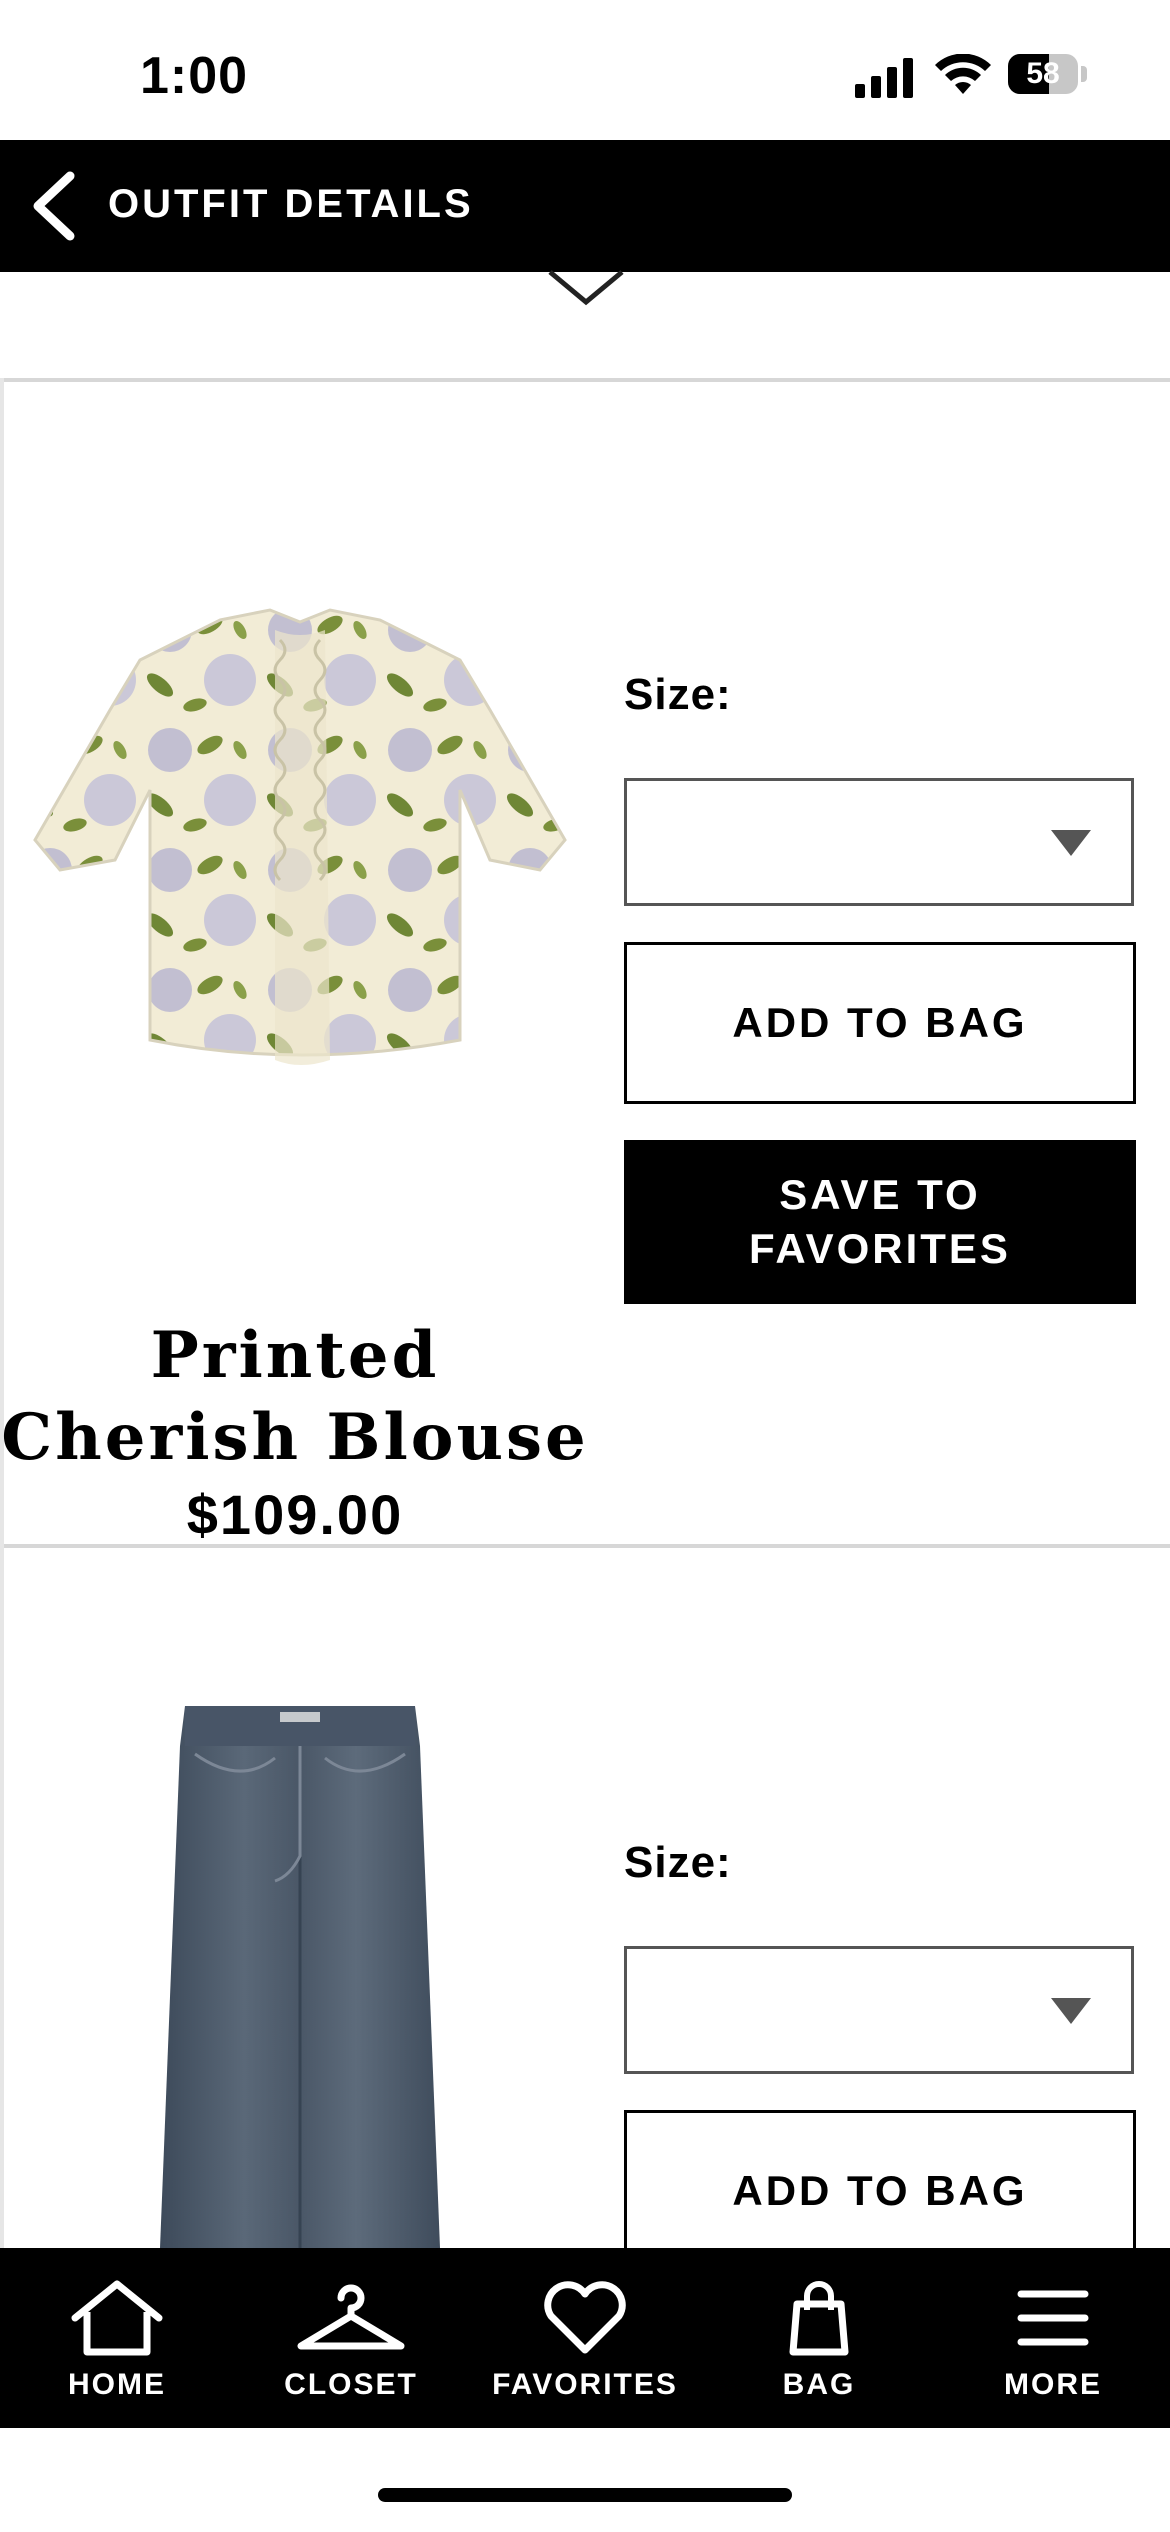 The image size is (1170, 2532). I want to click on cellular-signal-icon, so click(884, 78).